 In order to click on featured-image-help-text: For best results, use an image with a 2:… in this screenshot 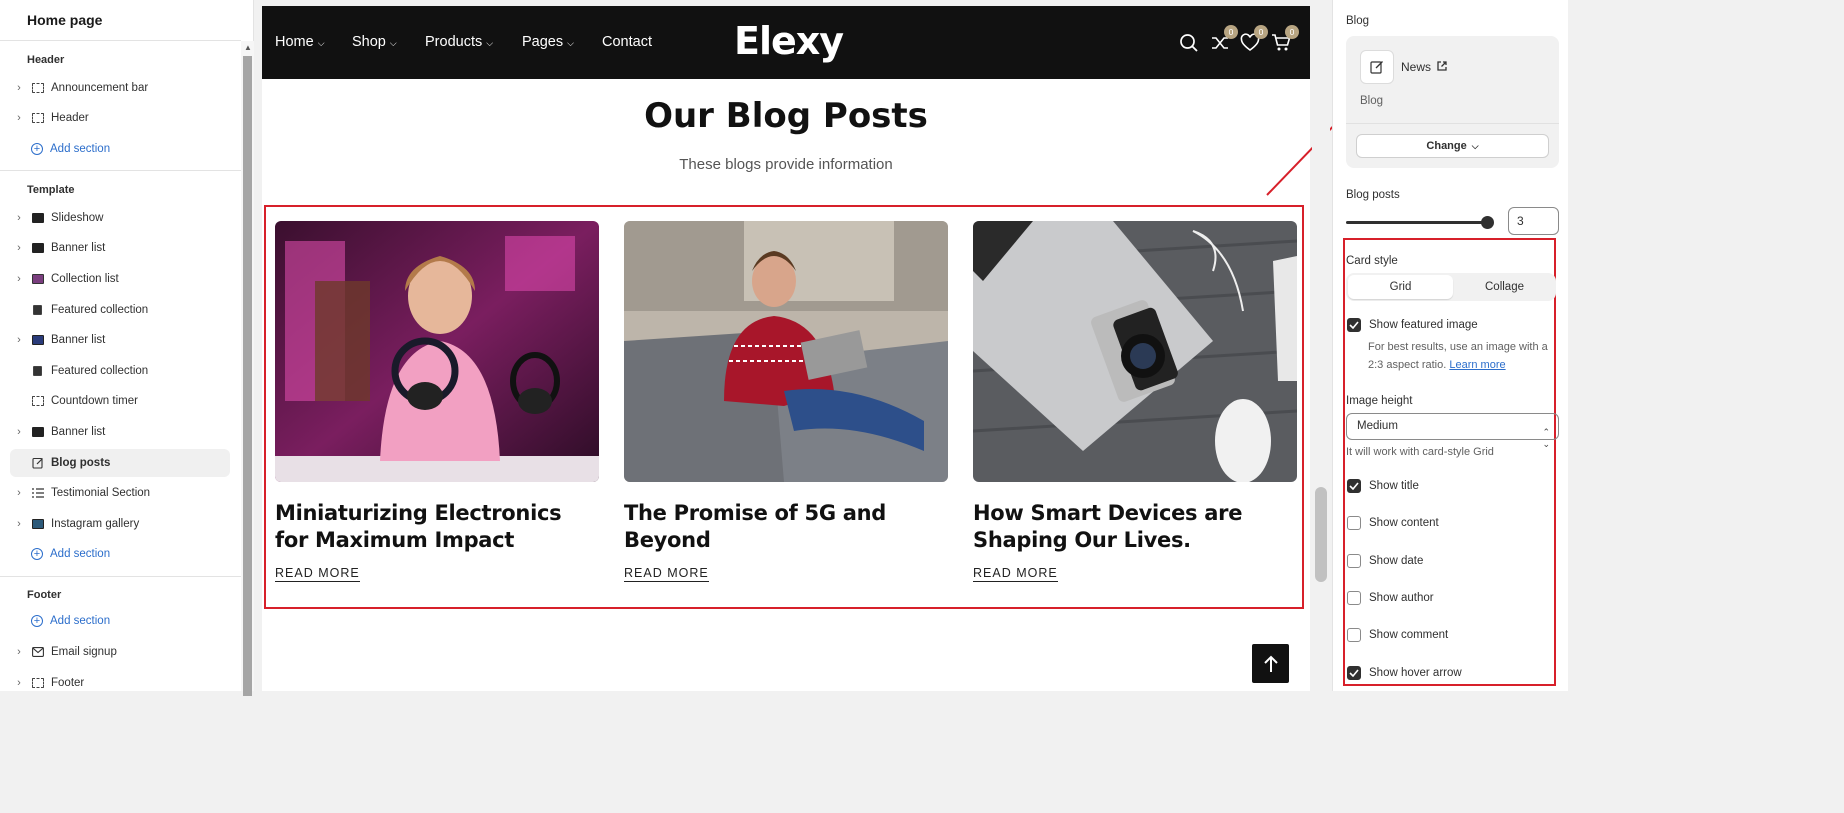, I will do `click(1458, 356)`.